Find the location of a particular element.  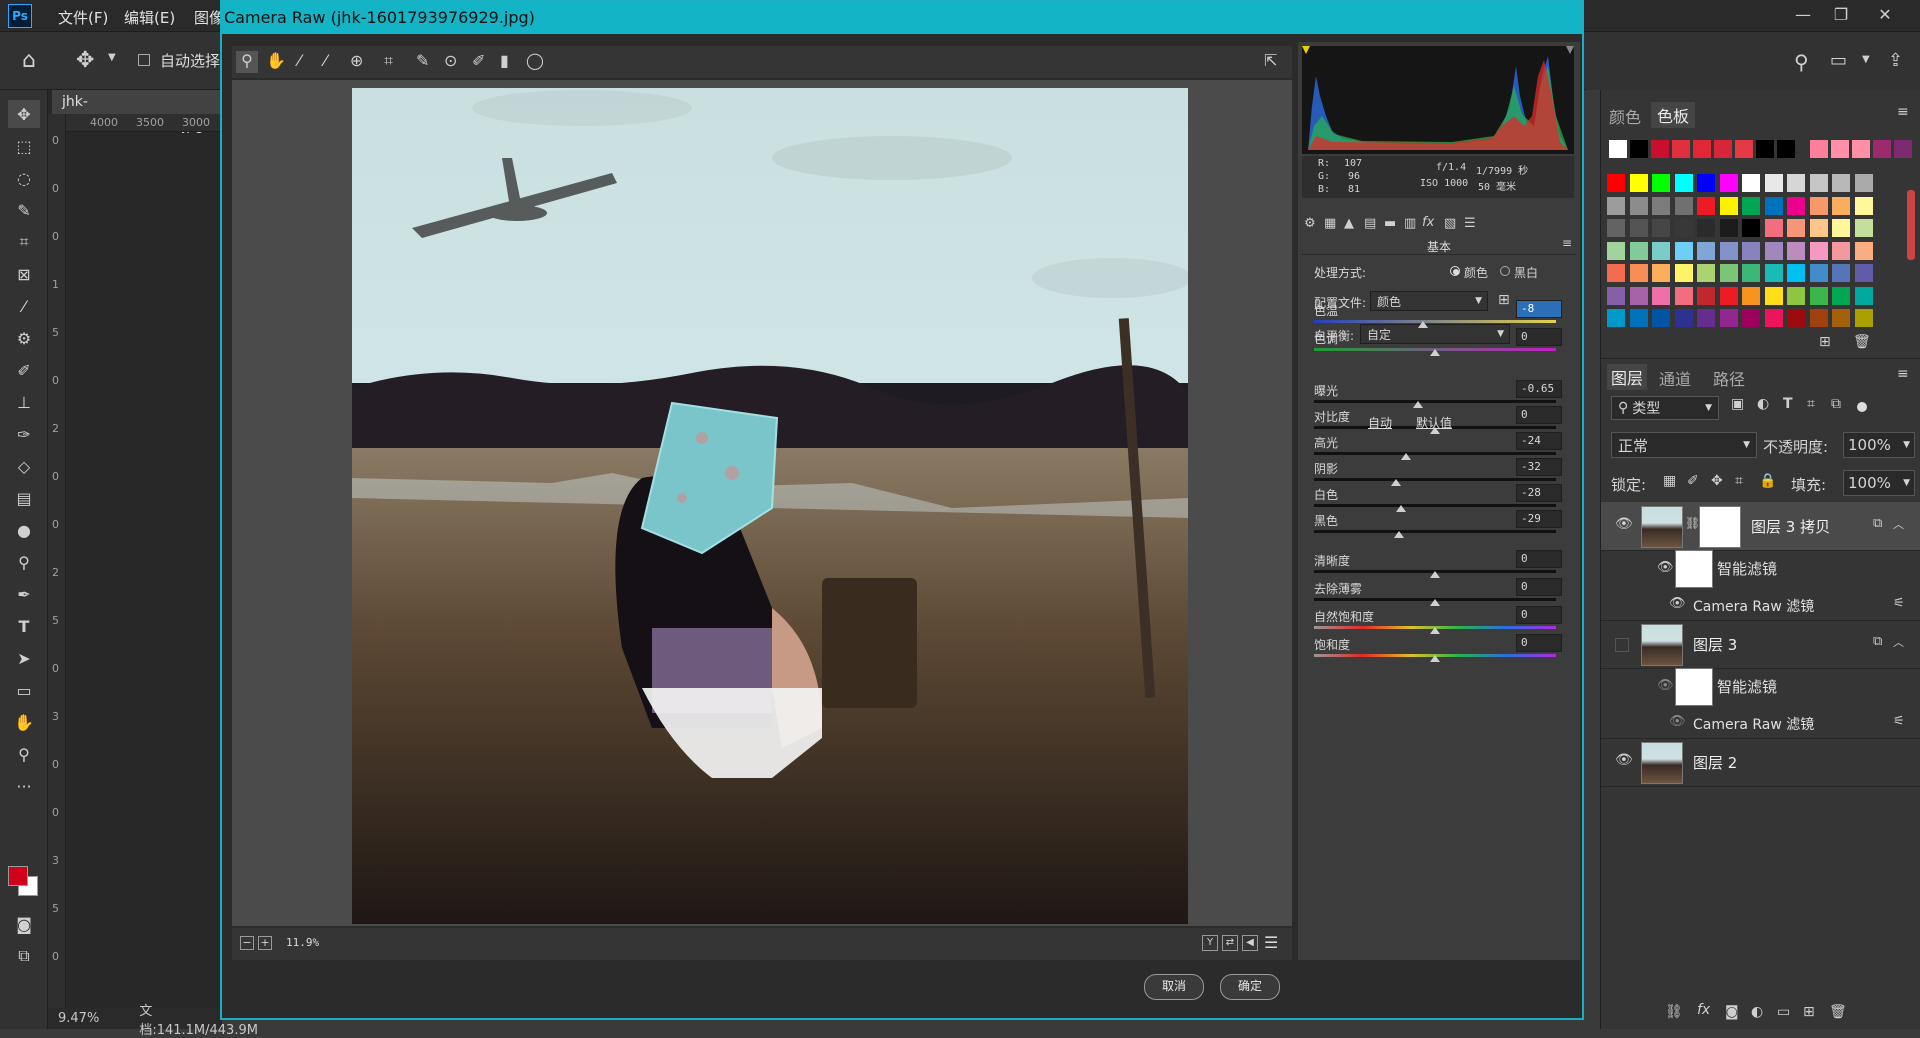

foreground-color-swatch is located at coordinates (18, 876).